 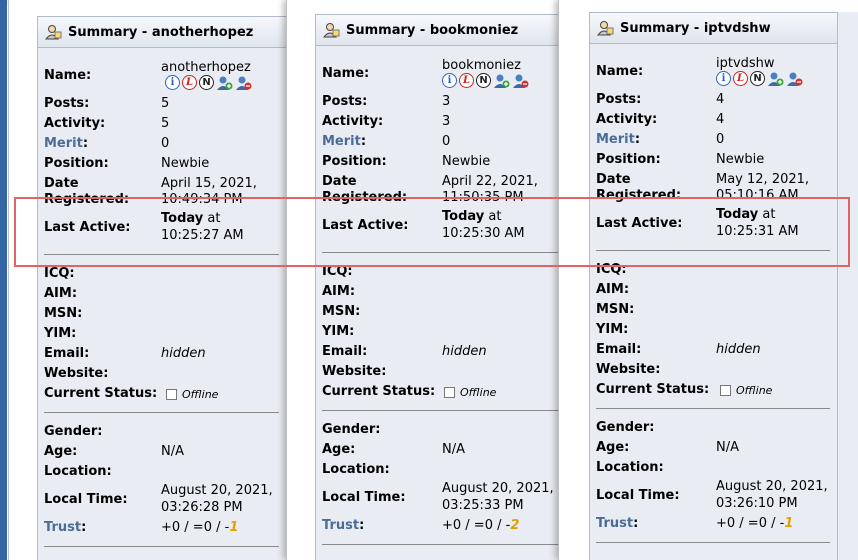 I want to click on status-value: Offline, so click(x=470, y=393).